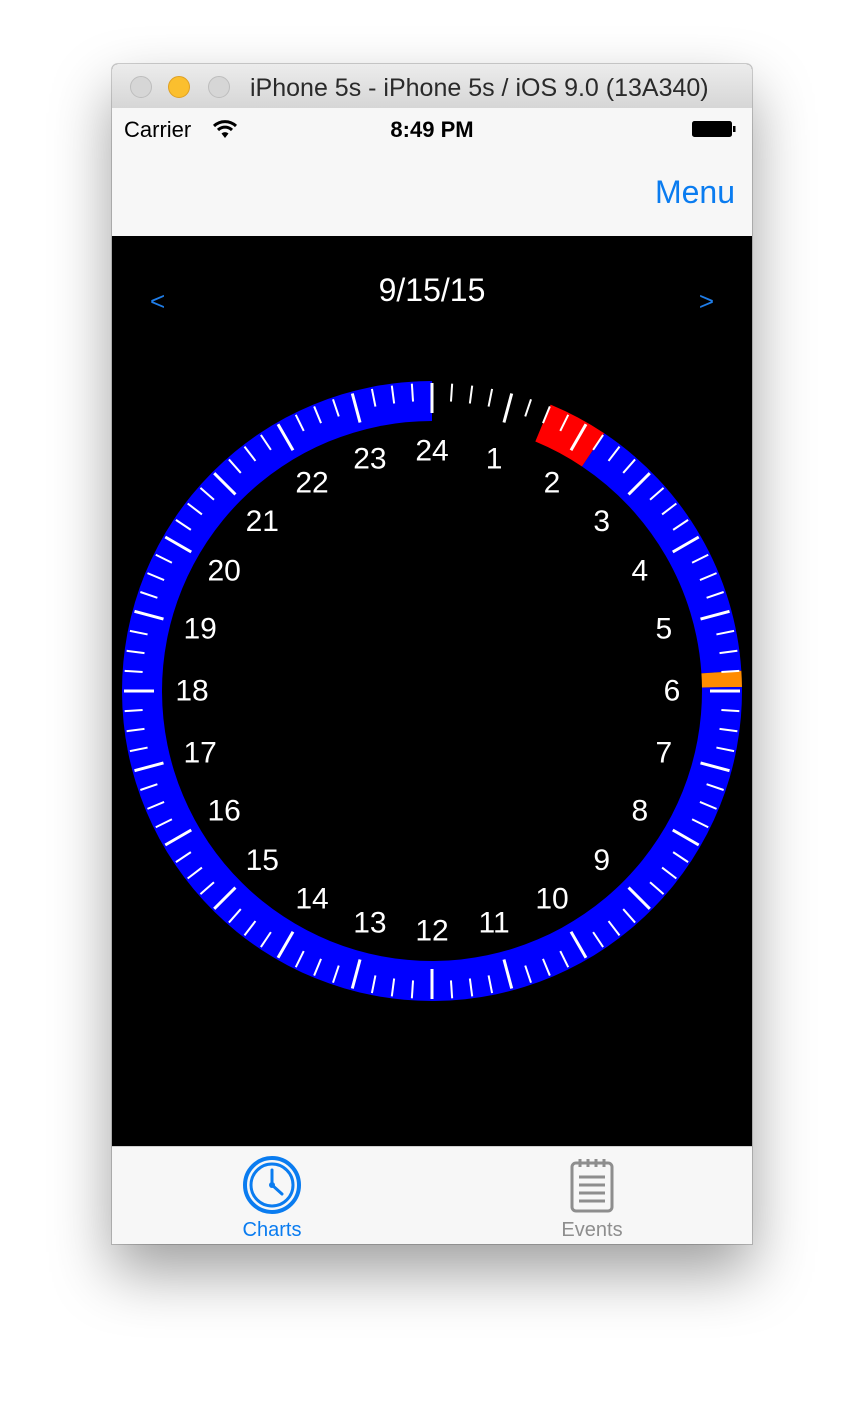 The height and width of the screenshot is (1404, 864). I want to click on hour-label-6: 6, so click(672, 691).